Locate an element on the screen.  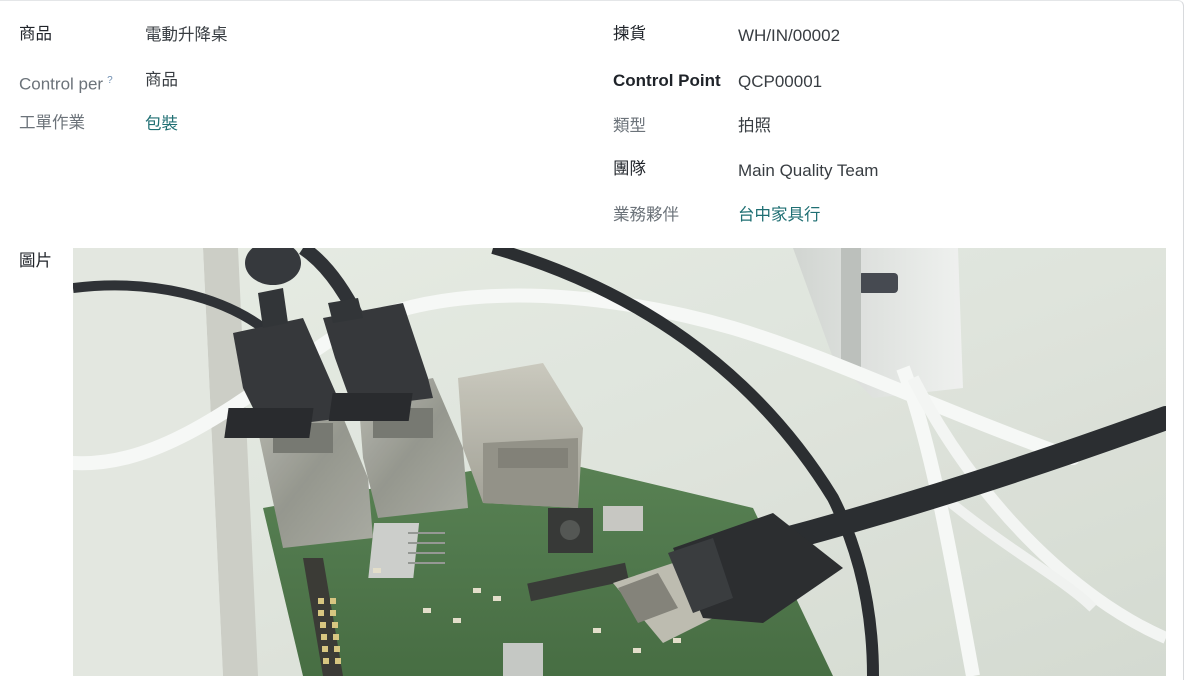
picking-value: WH/IN/00002 is located at coordinates (789, 36).